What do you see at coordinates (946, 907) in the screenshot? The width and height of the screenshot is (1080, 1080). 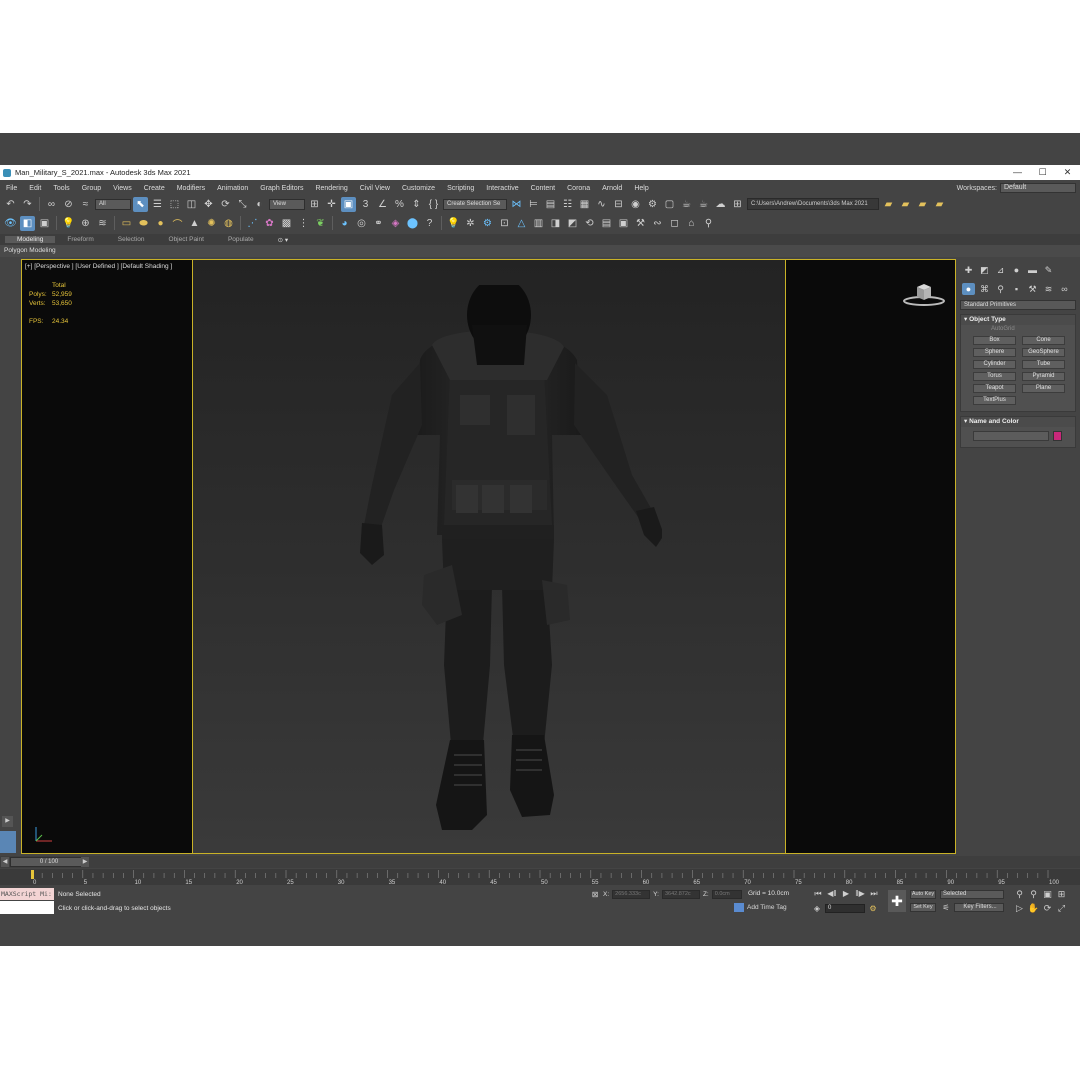 I see `key-filter-icon: ⚟` at bounding box center [946, 907].